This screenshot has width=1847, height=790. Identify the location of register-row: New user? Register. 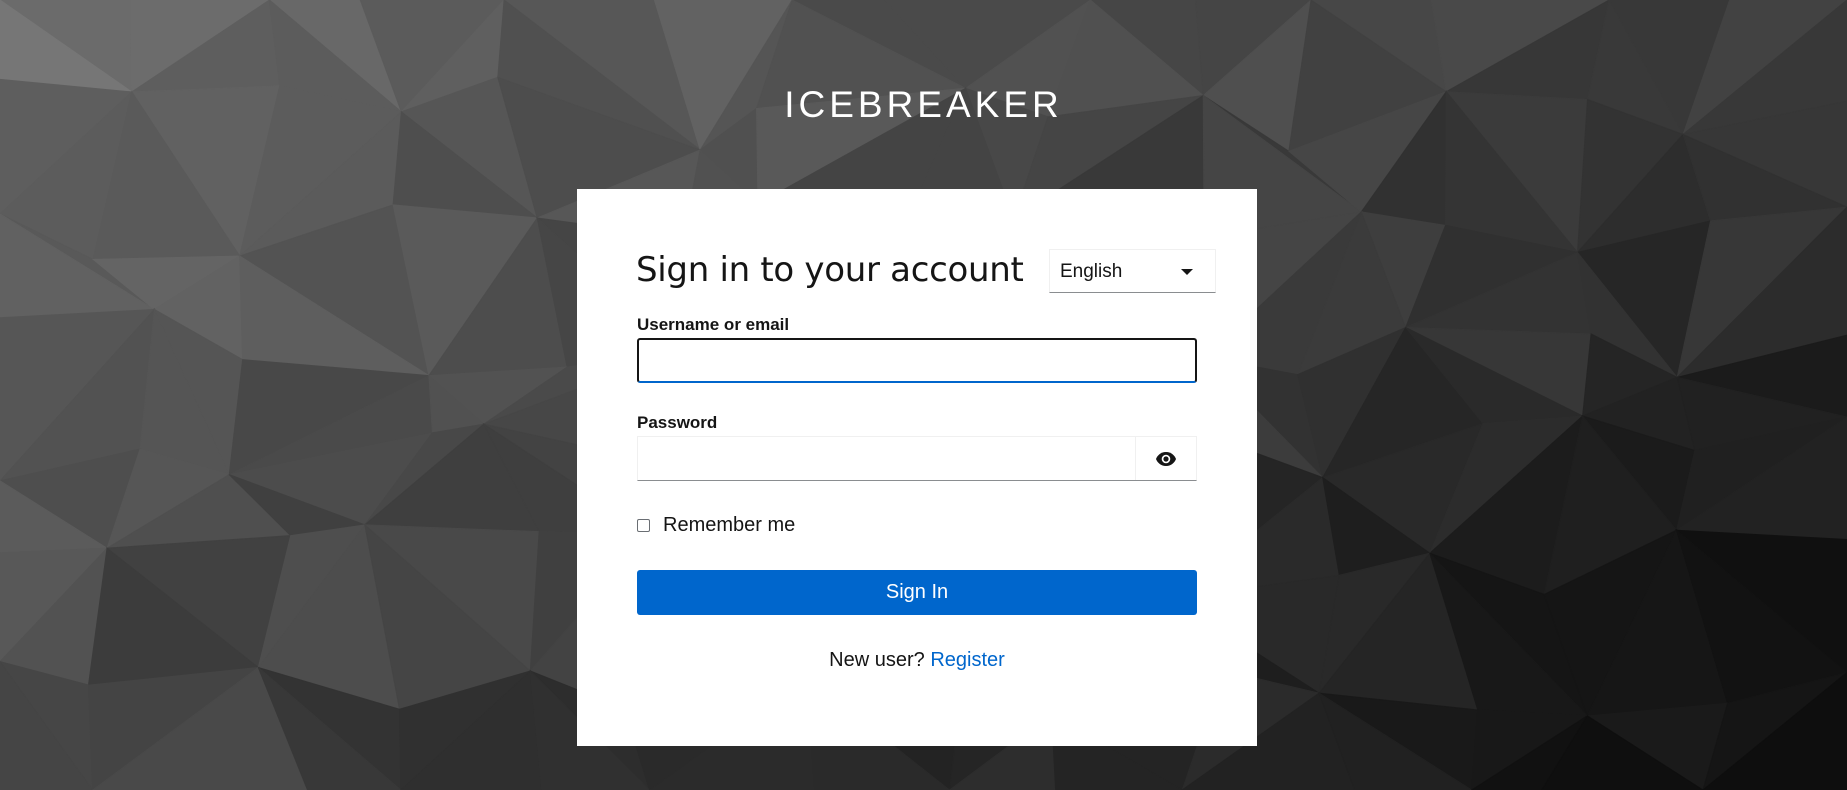
(917, 660).